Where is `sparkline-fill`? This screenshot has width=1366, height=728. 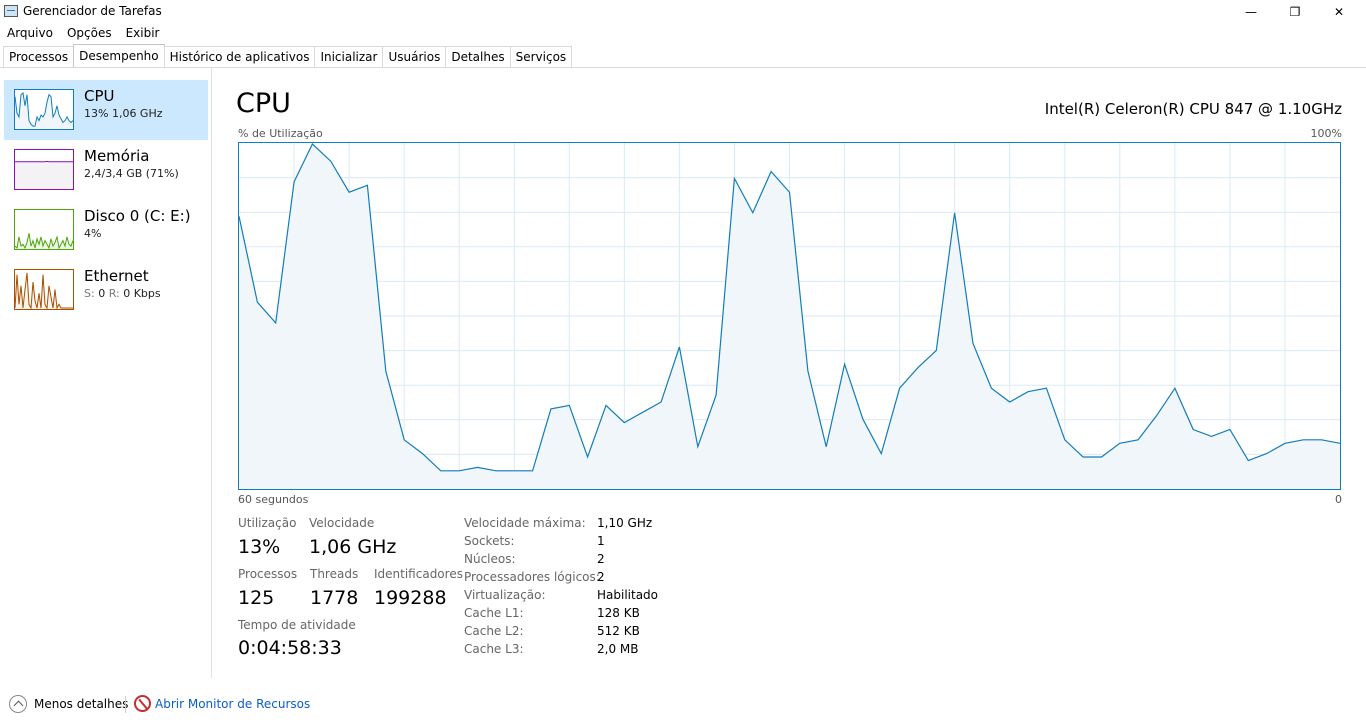
sparkline-fill is located at coordinates (44, 175).